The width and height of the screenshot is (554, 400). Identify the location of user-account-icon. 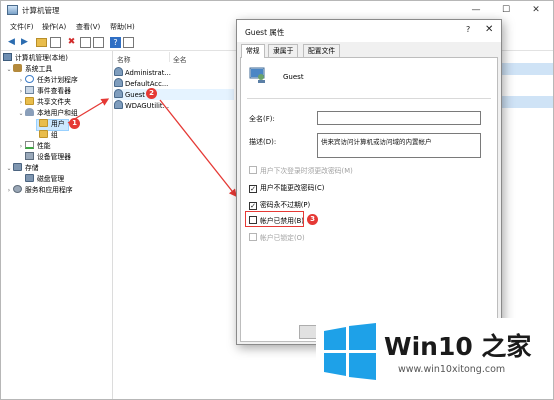
(257, 75).